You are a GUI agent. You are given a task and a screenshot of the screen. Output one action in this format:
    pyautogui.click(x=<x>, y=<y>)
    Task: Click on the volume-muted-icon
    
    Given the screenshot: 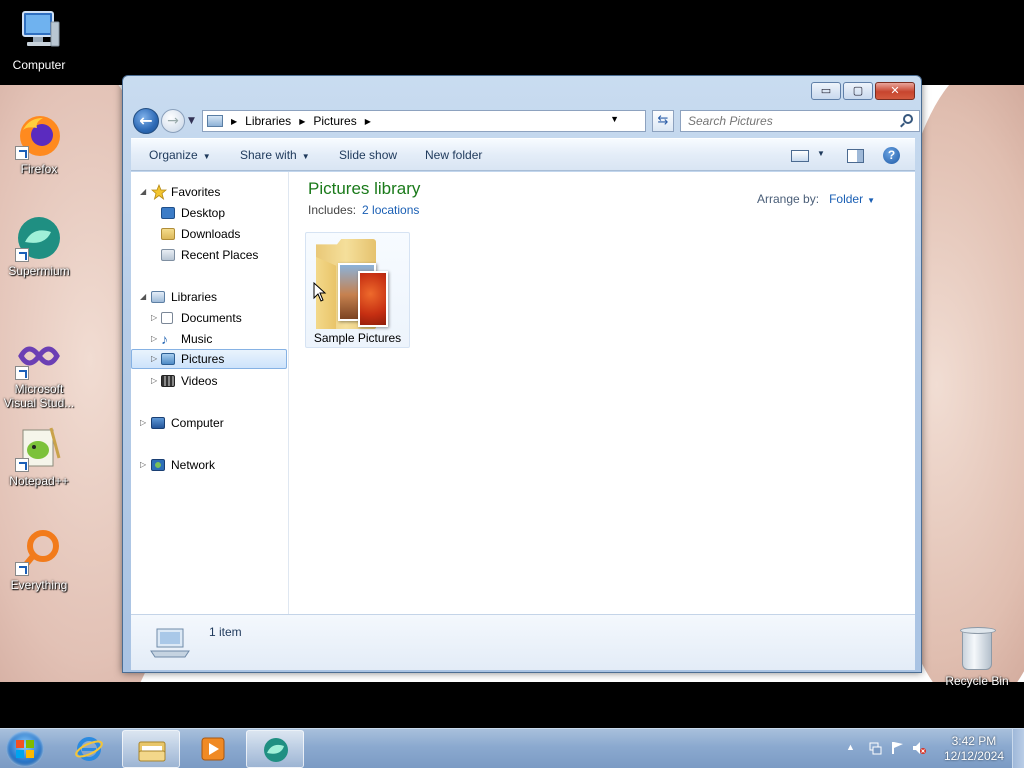 What is the action you would take?
    pyautogui.click(x=919, y=748)
    